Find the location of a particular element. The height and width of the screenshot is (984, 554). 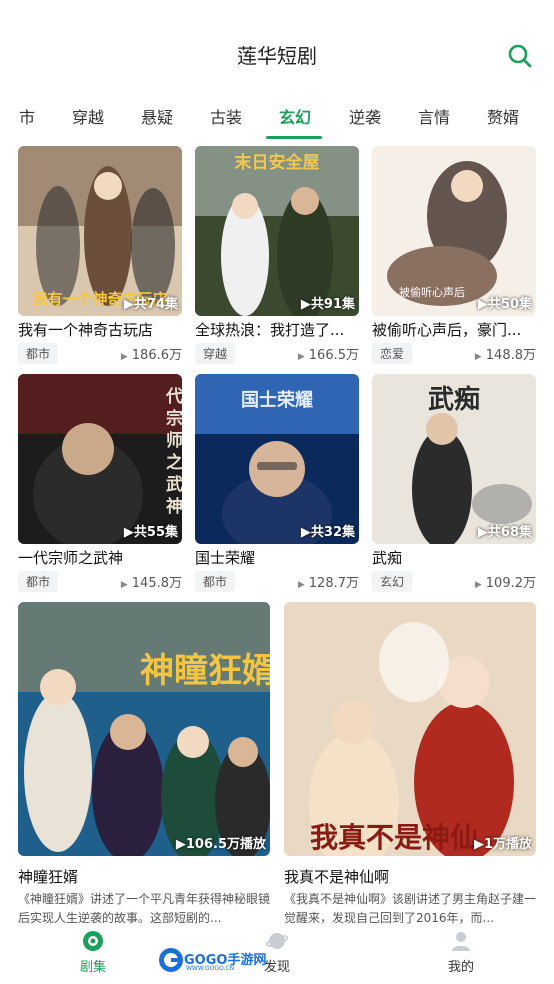

svg-text: 末日安全屋 is located at coordinates (277, 162).